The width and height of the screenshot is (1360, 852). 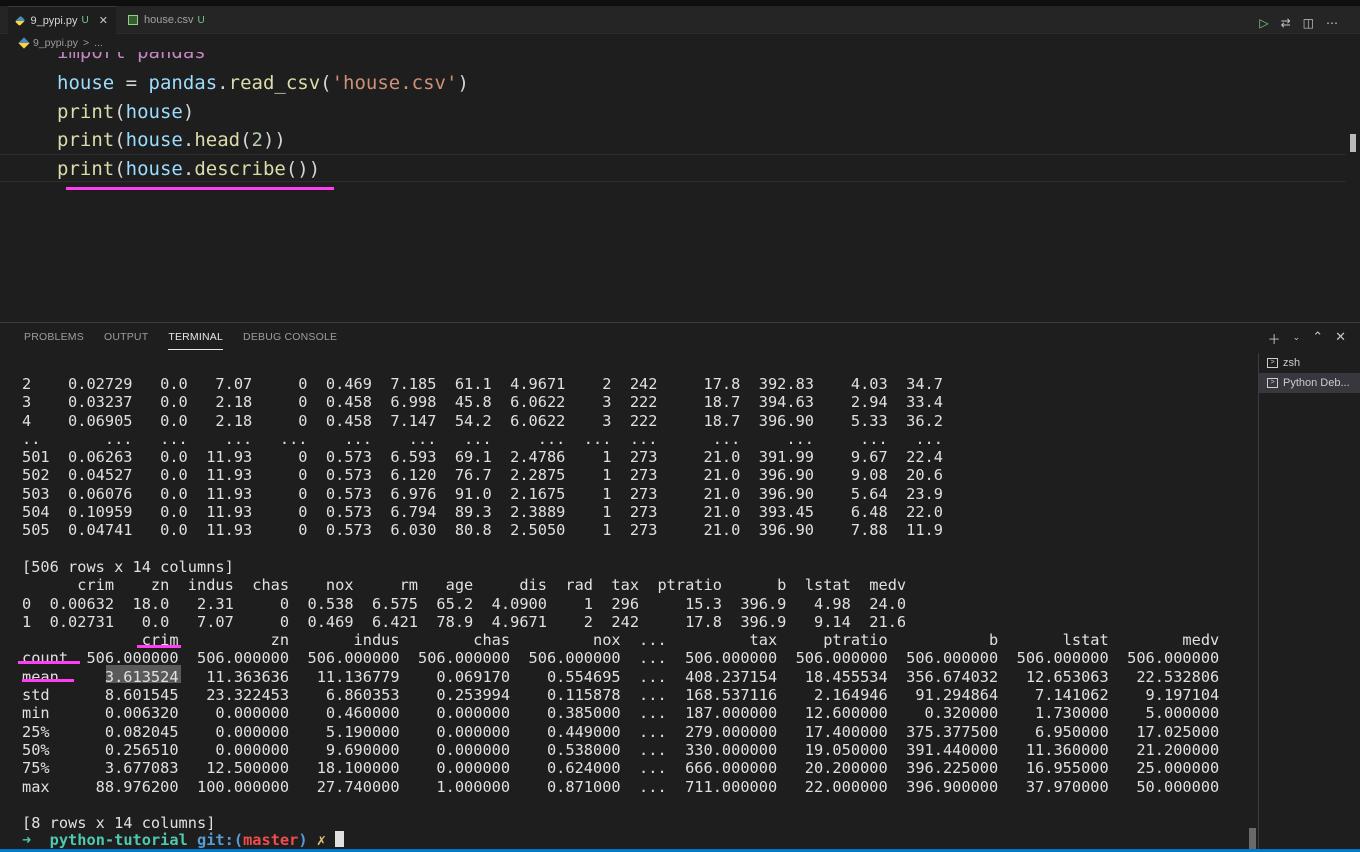 I want to click on code-line-5: print(house.describe()), so click(x=188, y=169).